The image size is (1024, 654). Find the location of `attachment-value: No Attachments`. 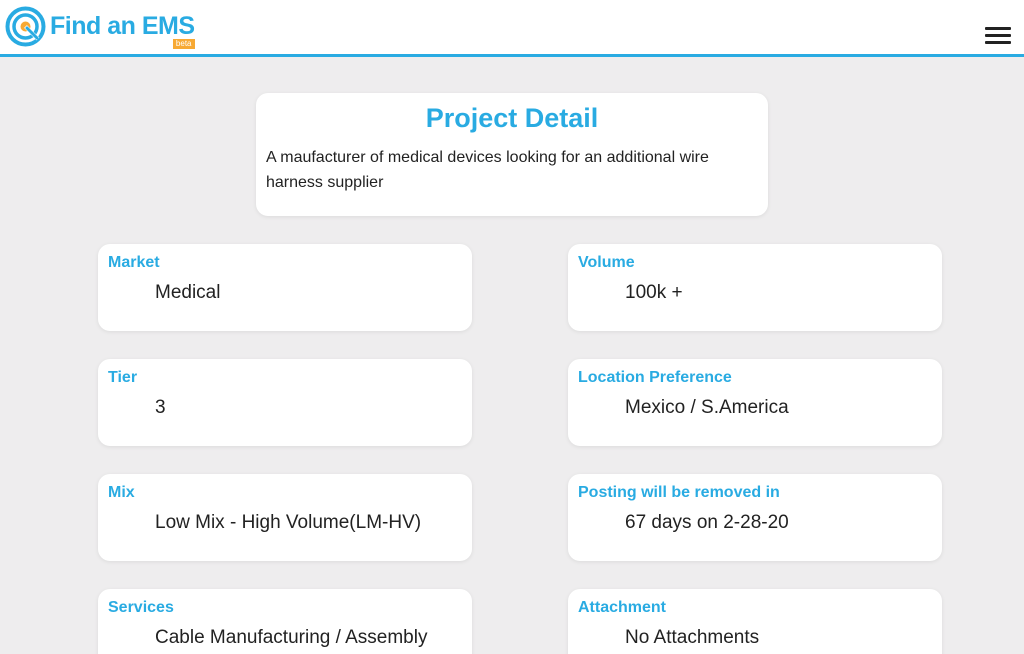

attachment-value: No Attachments is located at coordinates (692, 637).